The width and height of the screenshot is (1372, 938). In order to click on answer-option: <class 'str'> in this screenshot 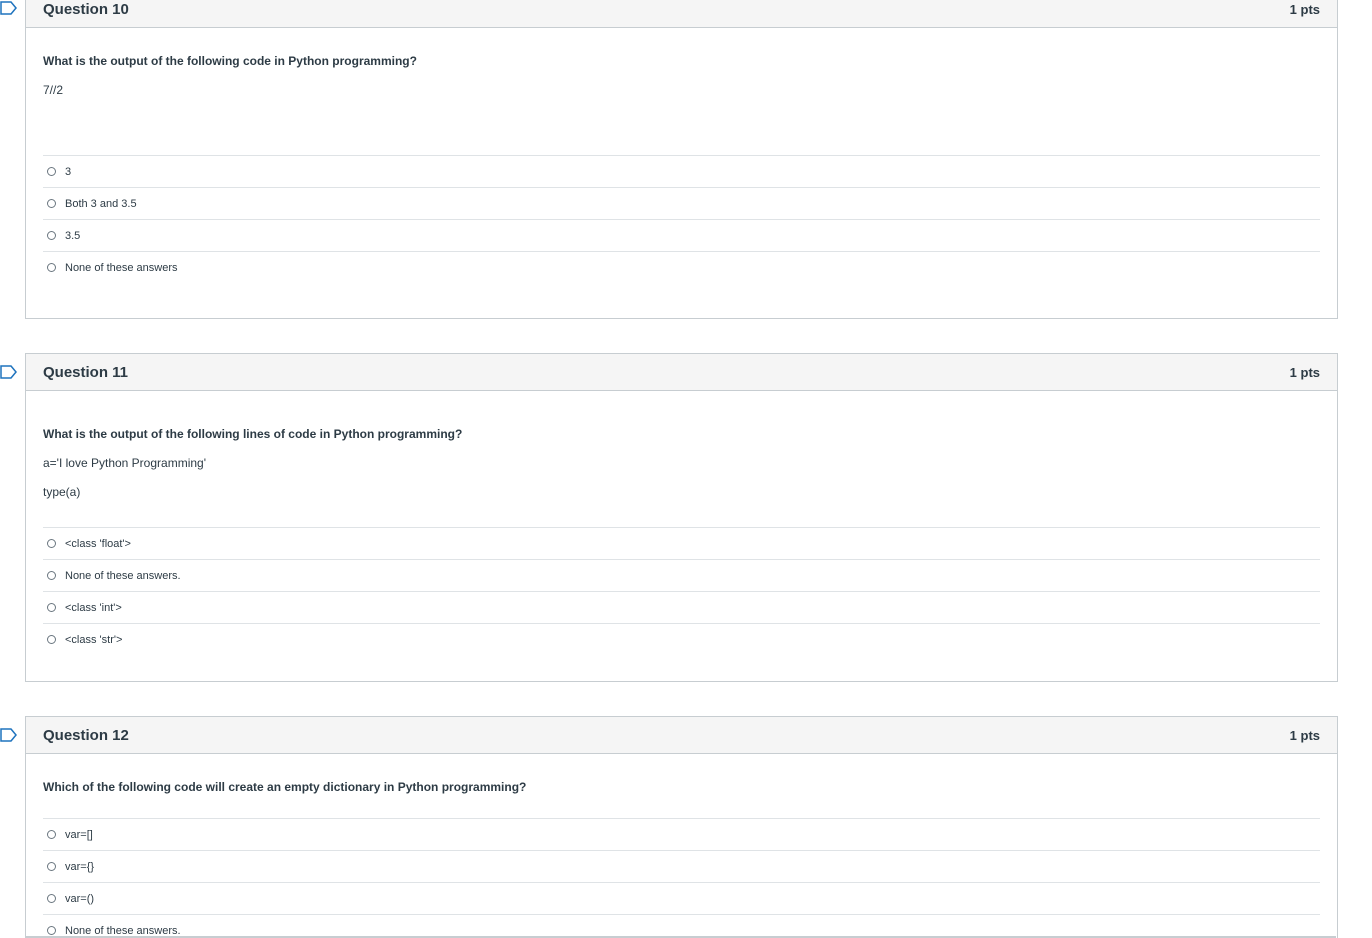, I will do `click(681, 639)`.